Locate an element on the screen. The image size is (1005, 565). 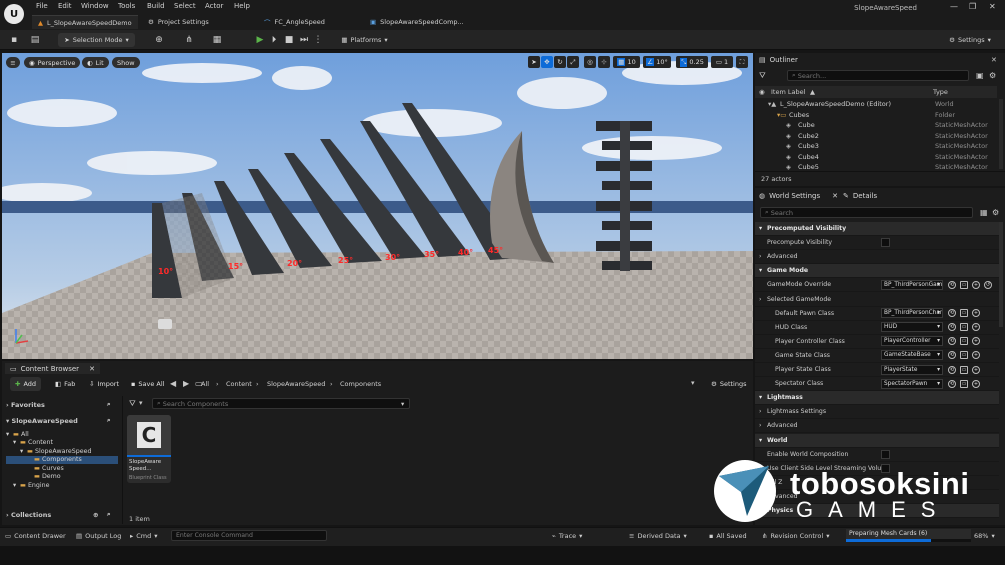
asset-search-input: ⌕ Search Components ▾ is located at coordinates (281, 403).